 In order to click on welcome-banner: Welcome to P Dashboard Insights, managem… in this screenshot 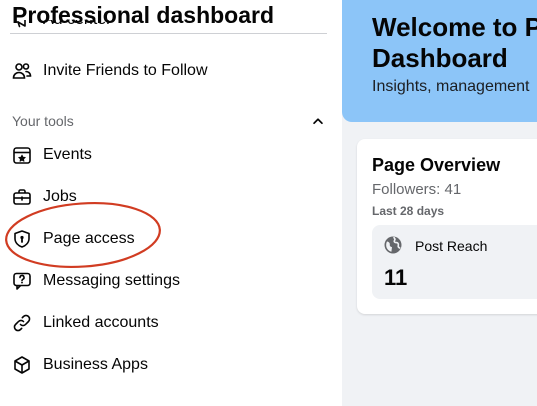, I will do `click(439, 61)`.